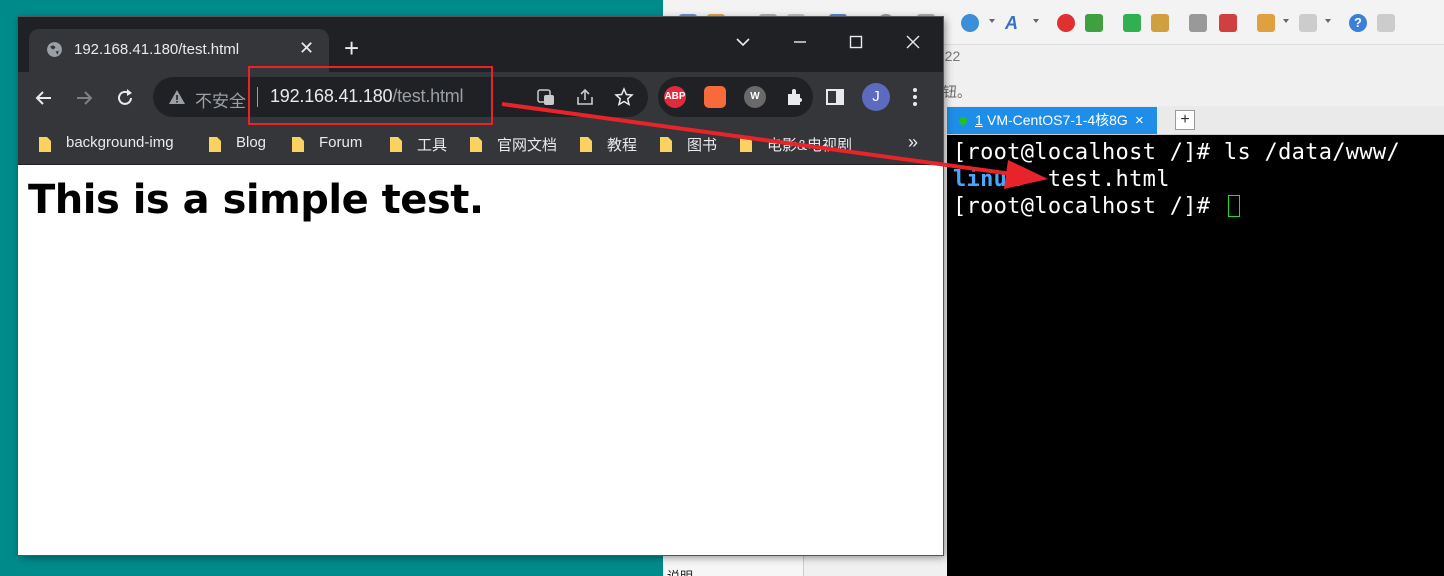 Image resolution: width=1444 pixels, height=576 pixels. Describe the element at coordinates (1057, 120) in the screenshot. I see `terminal-tab-name: VM-CentOS7-1-4核8G` at that location.